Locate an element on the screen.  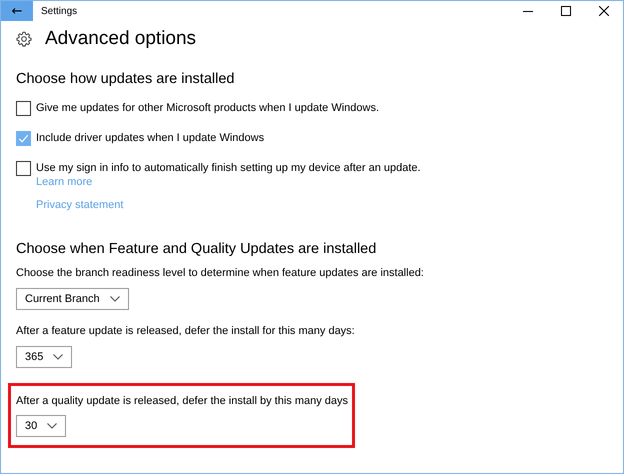
gear-icon is located at coordinates (24, 39).